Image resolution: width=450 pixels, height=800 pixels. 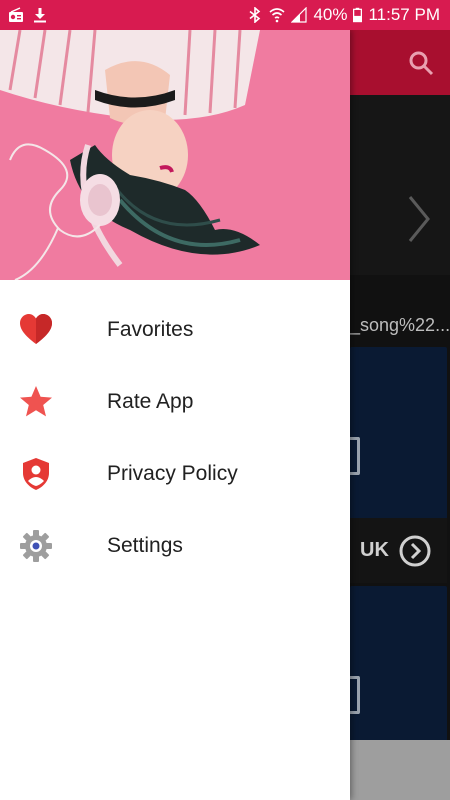 What do you see at coordinates (400, 770) in the screenshot?
I see `mini-player` at bounding box center [400, 770].